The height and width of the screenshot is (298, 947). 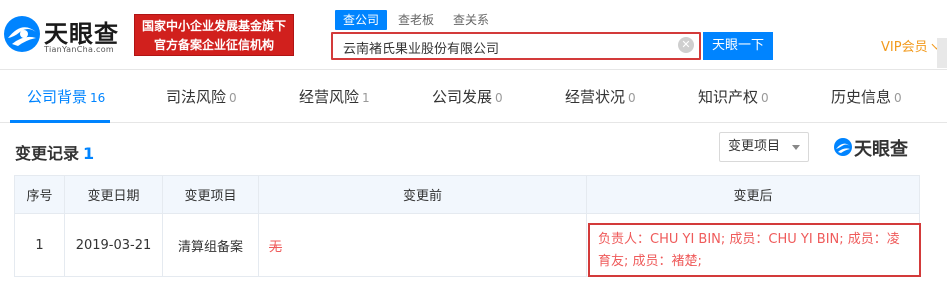 What do you see at coordinates (728, 97) in the screenshot?
I see `tab-label: 知识产权` at bounding box center [728, 97].